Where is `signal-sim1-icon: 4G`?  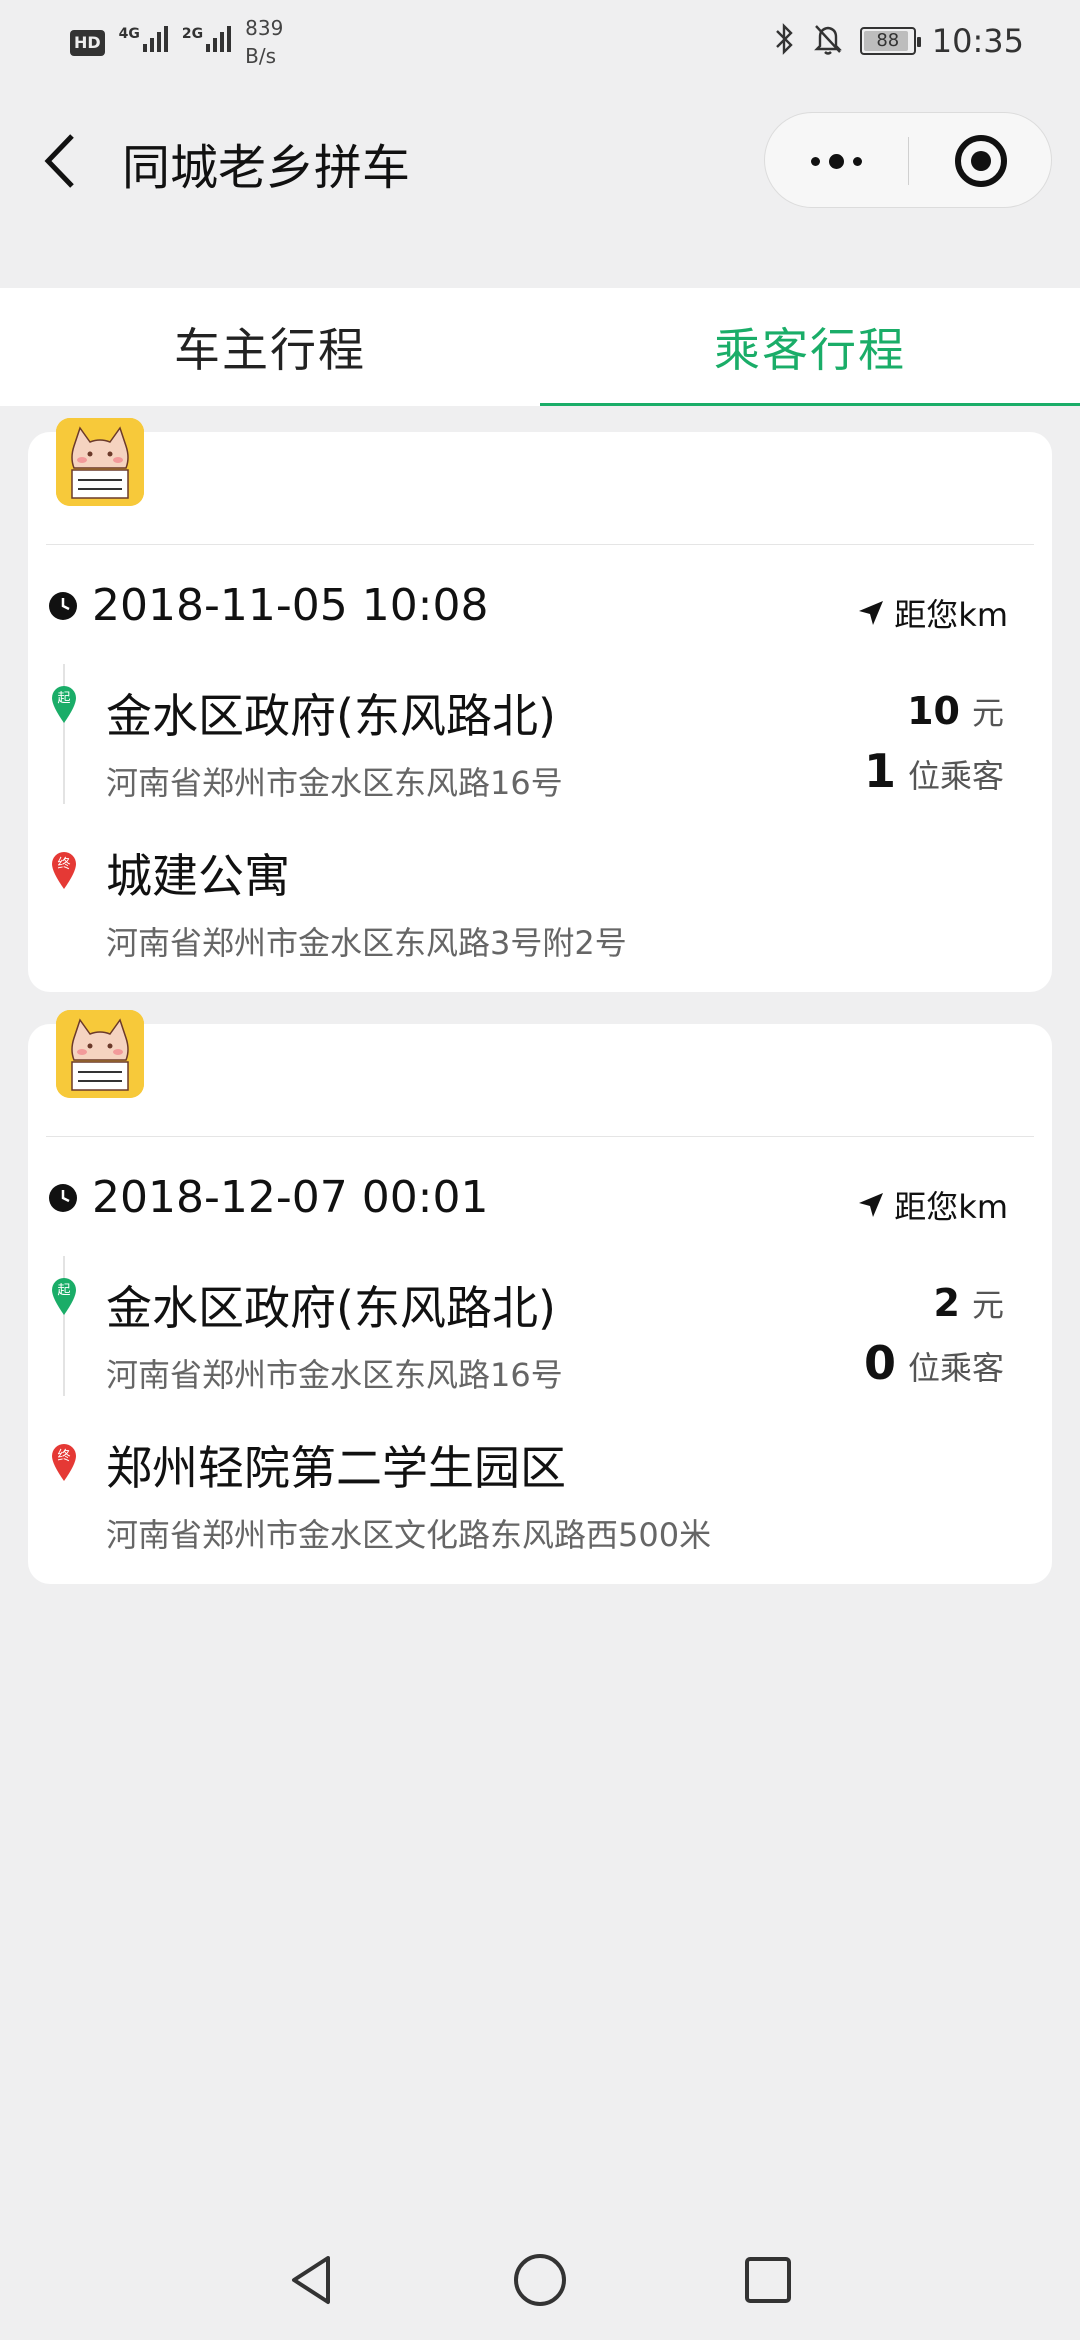 signal-sim1-icon: 4G is located at coordinates (143, 39).